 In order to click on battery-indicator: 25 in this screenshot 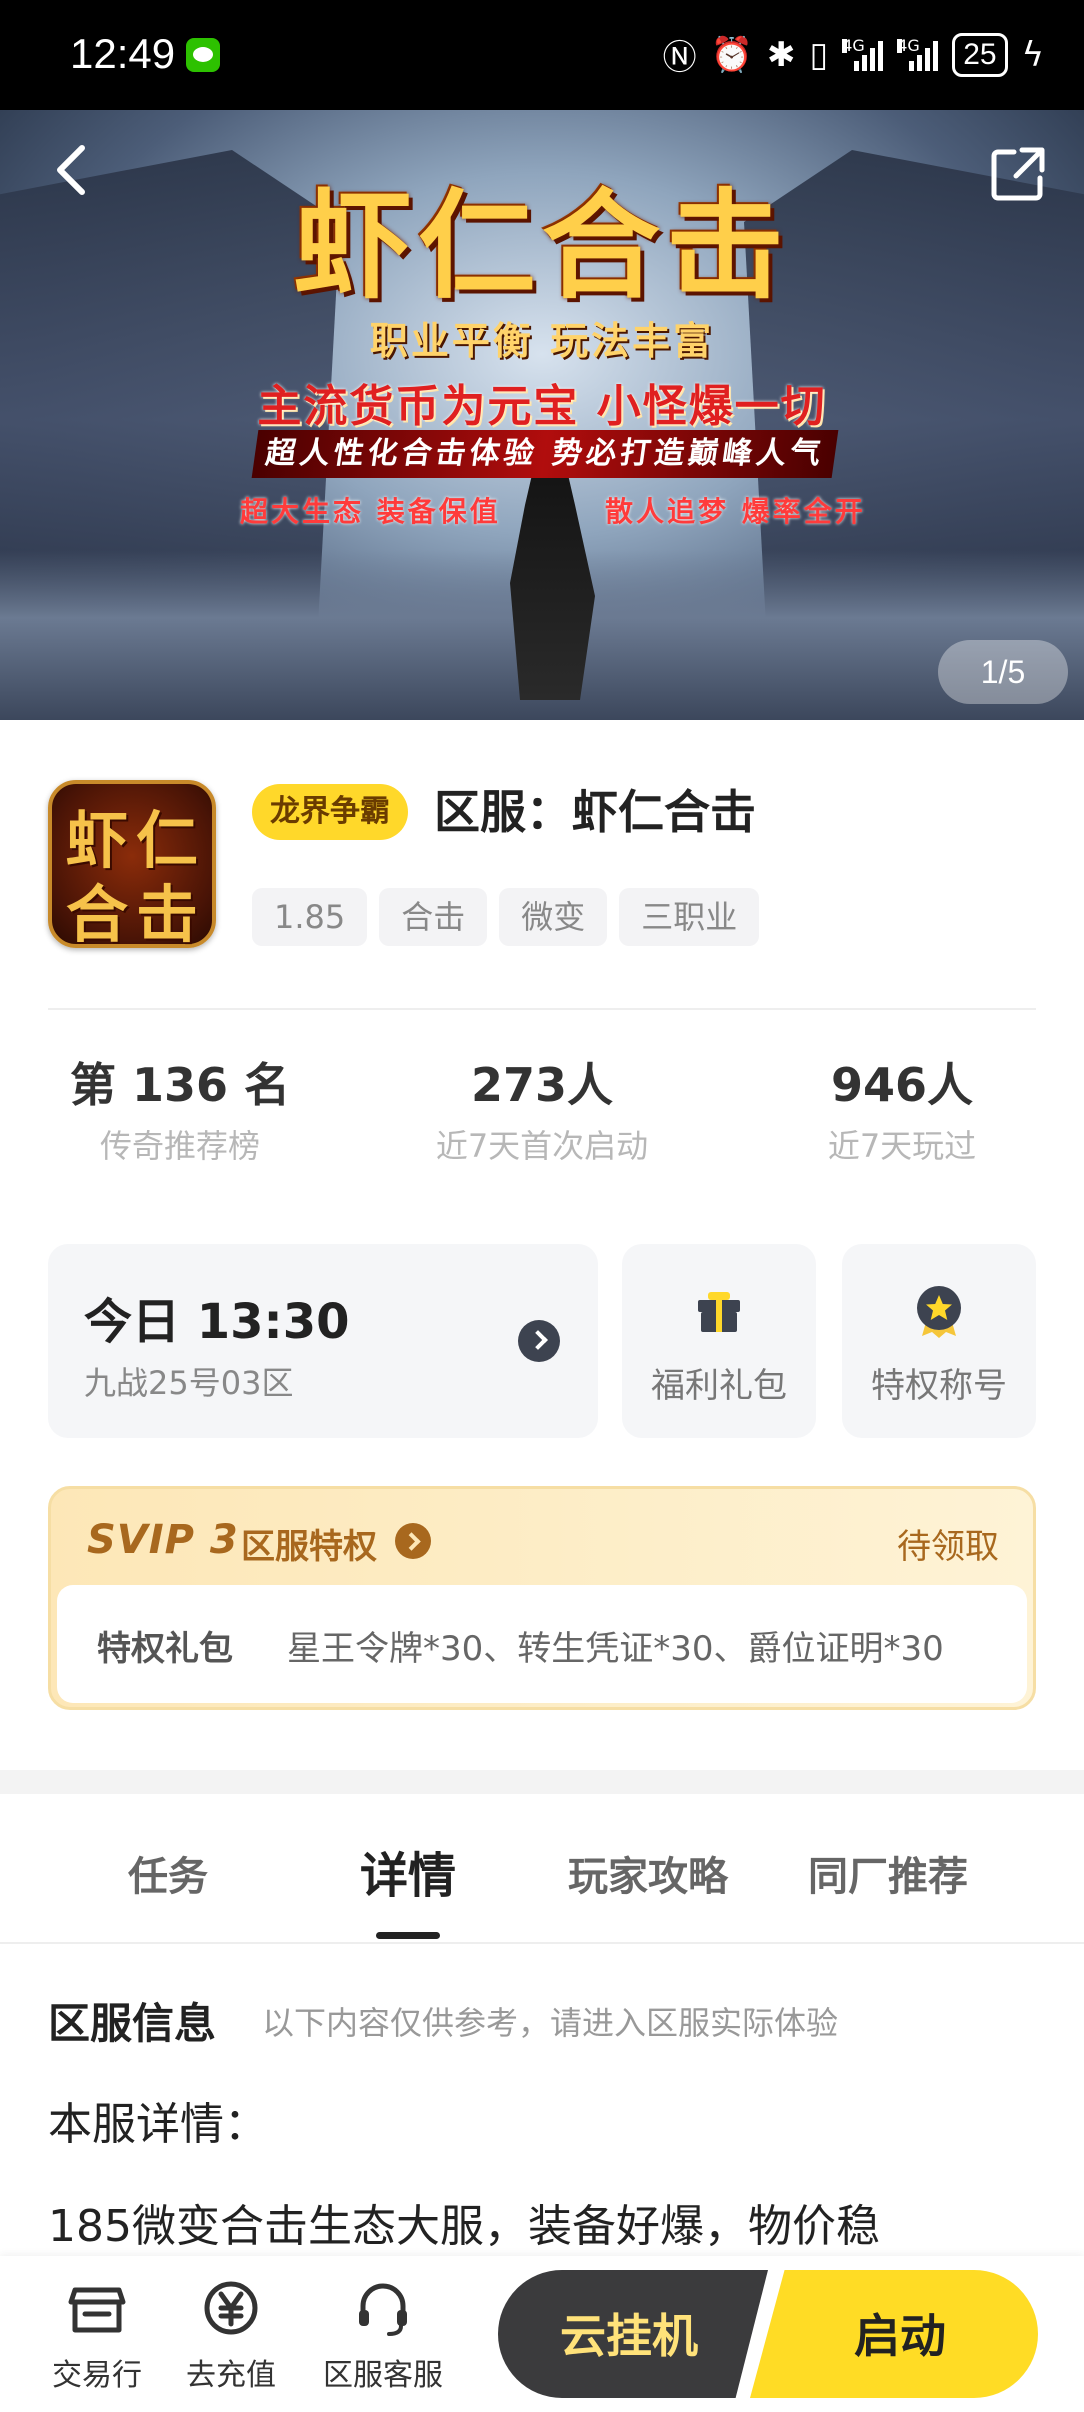, I will do `click(980, 54)`.